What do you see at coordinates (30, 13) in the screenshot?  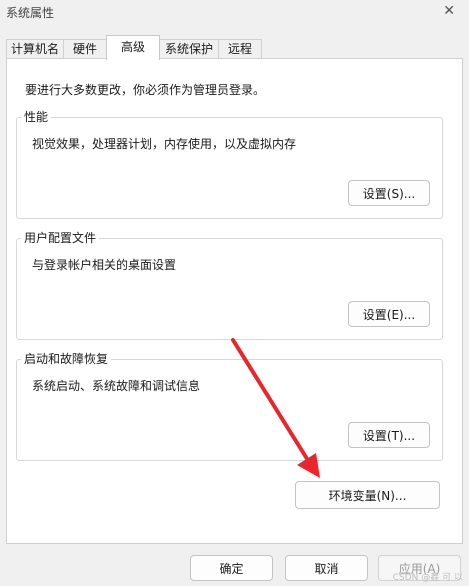 I see `window-title: 系统属性` at bounding box center [30, 13].